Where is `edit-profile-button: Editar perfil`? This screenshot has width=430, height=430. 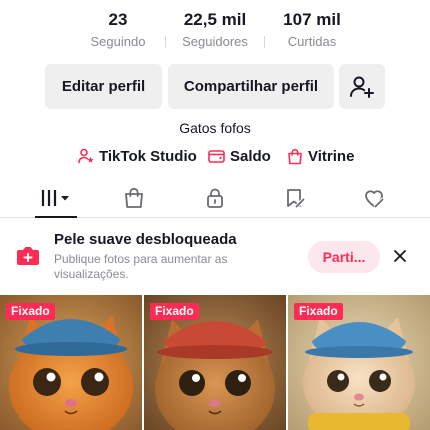 edit-profile-button: Editar perfil is located at coordinates (103, 86).